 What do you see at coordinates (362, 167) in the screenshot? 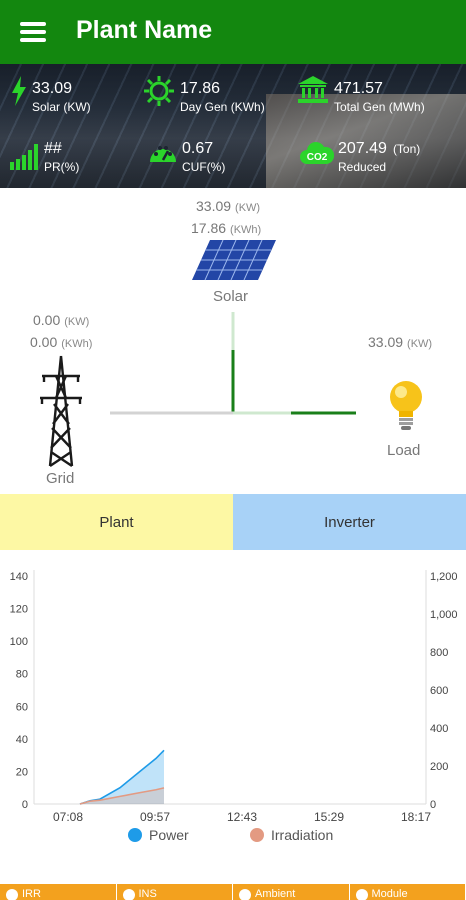
I see `stat-reduced-label: Reduced` at bounding box center [362, 167].